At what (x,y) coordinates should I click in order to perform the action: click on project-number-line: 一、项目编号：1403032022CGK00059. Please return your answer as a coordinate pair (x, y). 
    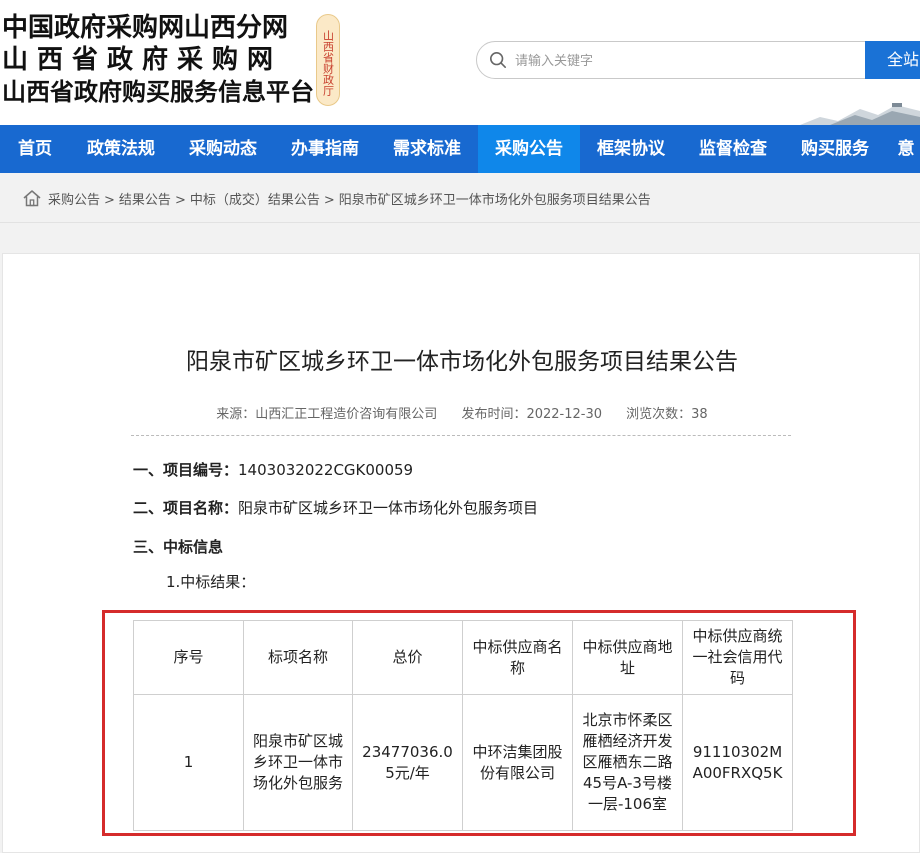
    Looking at the image, I should click on (273, 469).